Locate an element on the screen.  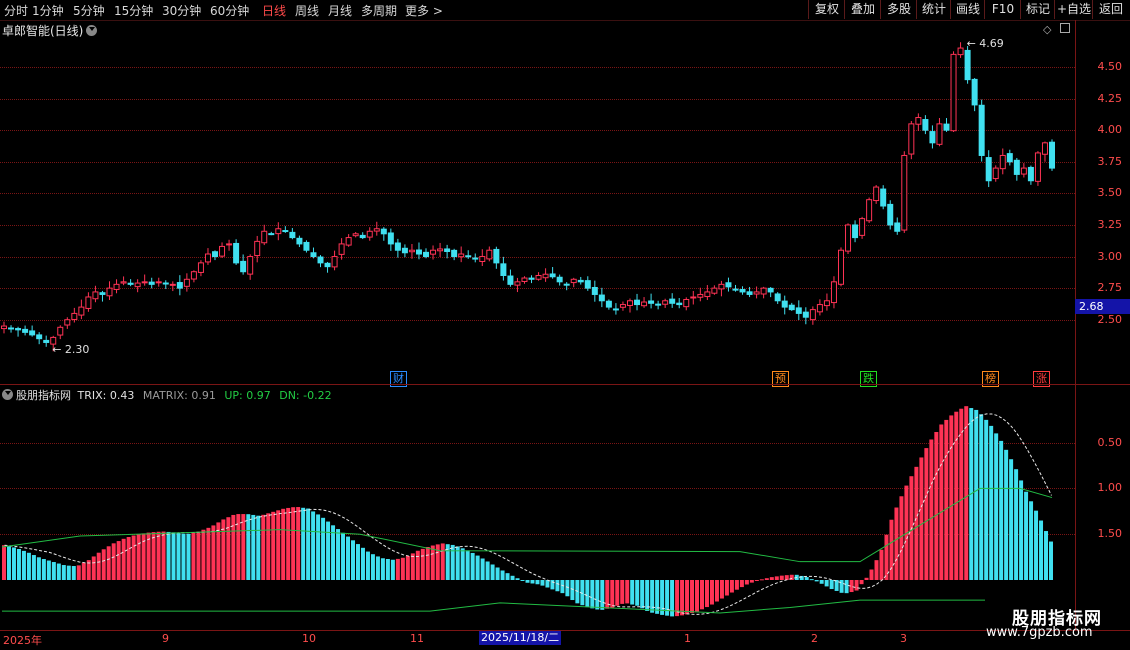
indicator-dropdown-icon is located at coordinates (7, 394).